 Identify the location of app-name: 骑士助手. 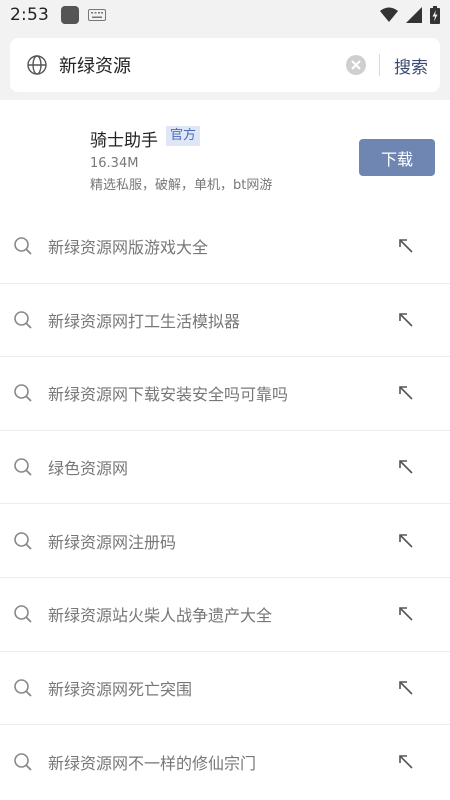
(124, 141).